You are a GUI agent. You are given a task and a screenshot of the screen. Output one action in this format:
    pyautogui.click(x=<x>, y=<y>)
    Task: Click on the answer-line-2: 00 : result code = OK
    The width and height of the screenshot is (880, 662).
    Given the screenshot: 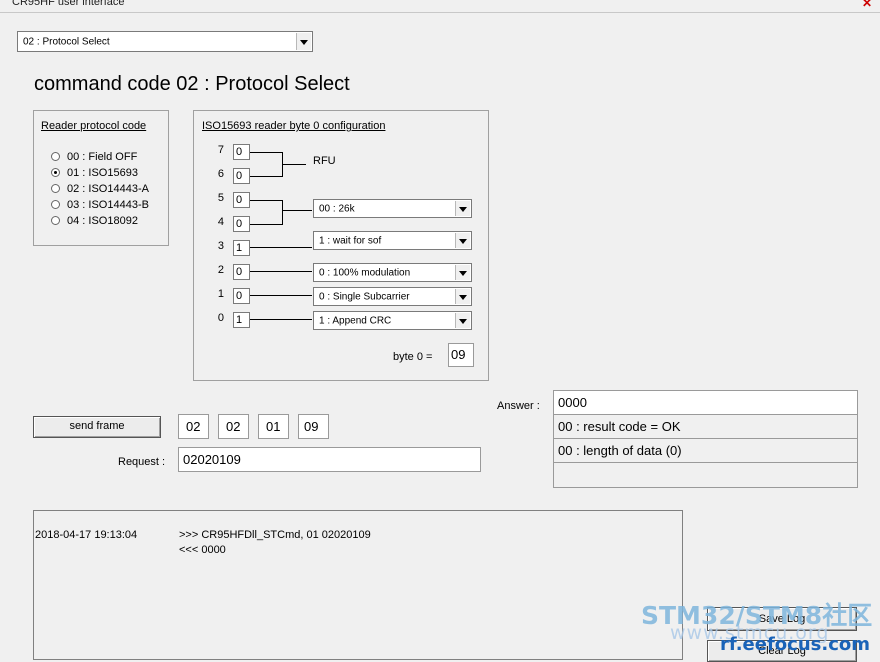 What is the action you would take?
    pyautogui.click(x=705, y=426)
    